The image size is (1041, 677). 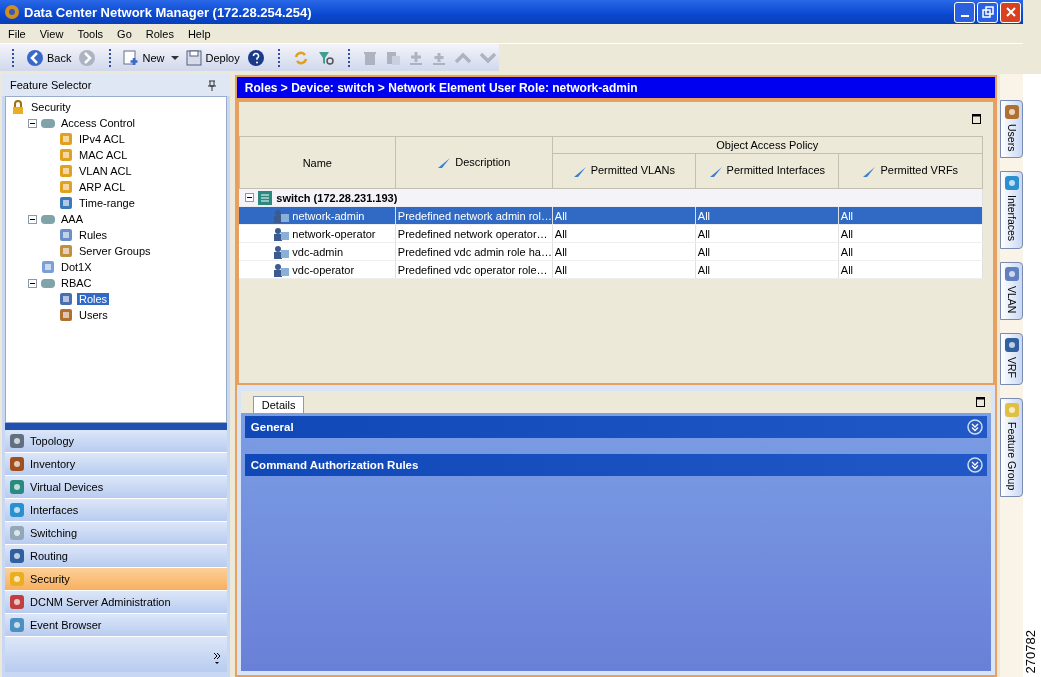 What do you see at coordinates (1012, 290) in the screenshot?
I see `side-tab: VLAN` at bounding box center [1012, 290].